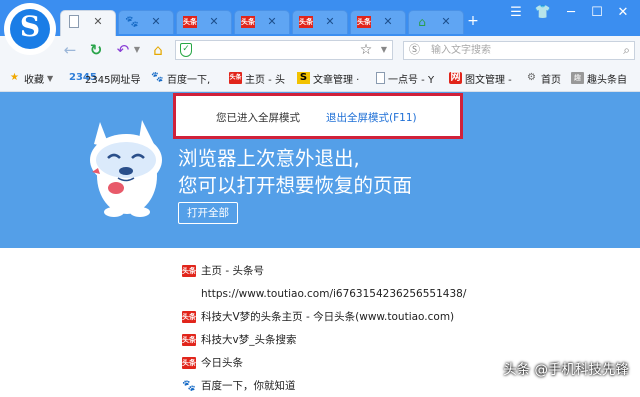 This screenshot has height=397, width=640. What do you see at coordinates (417, 50) in the screenshot?
I see `search-engine-icon: Ⓢ` at bounding box center [417, 50].